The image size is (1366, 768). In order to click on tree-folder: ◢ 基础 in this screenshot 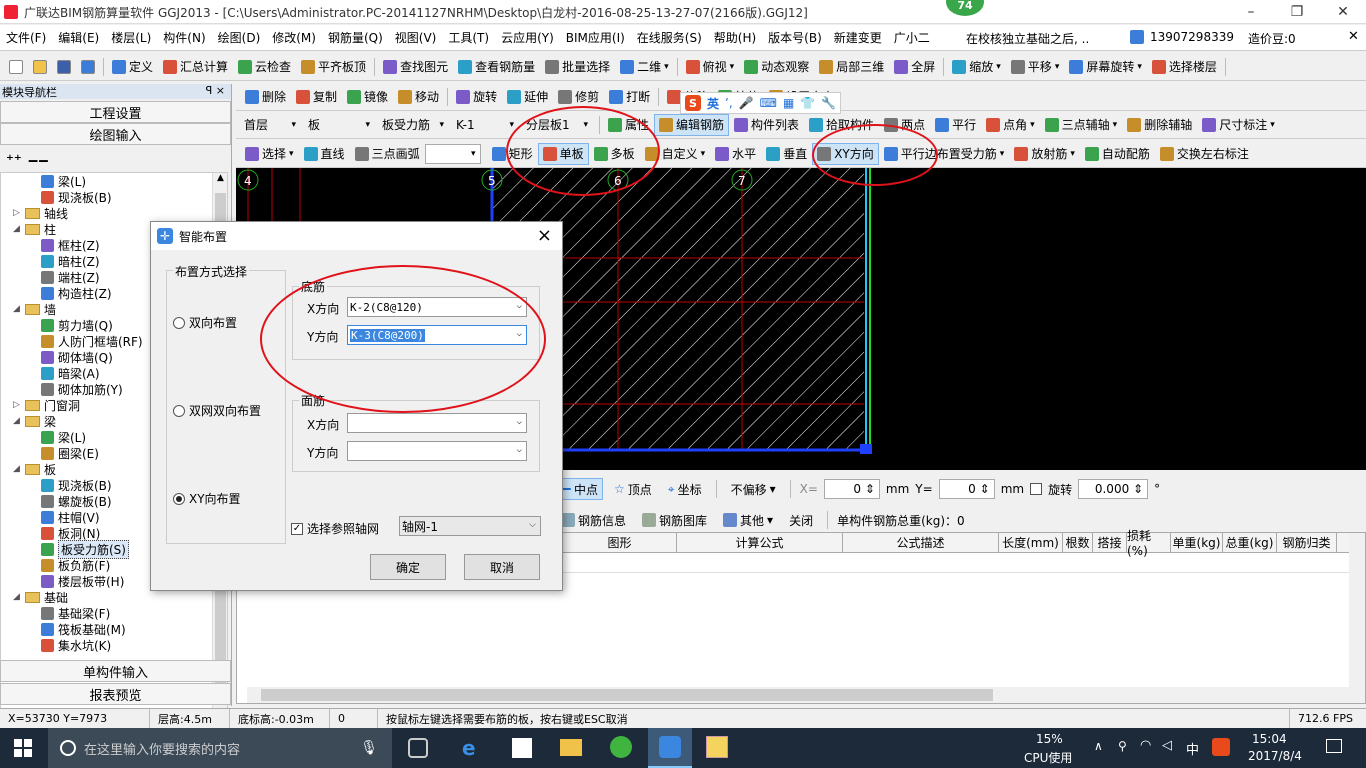, I will do `click(114, 597)`.